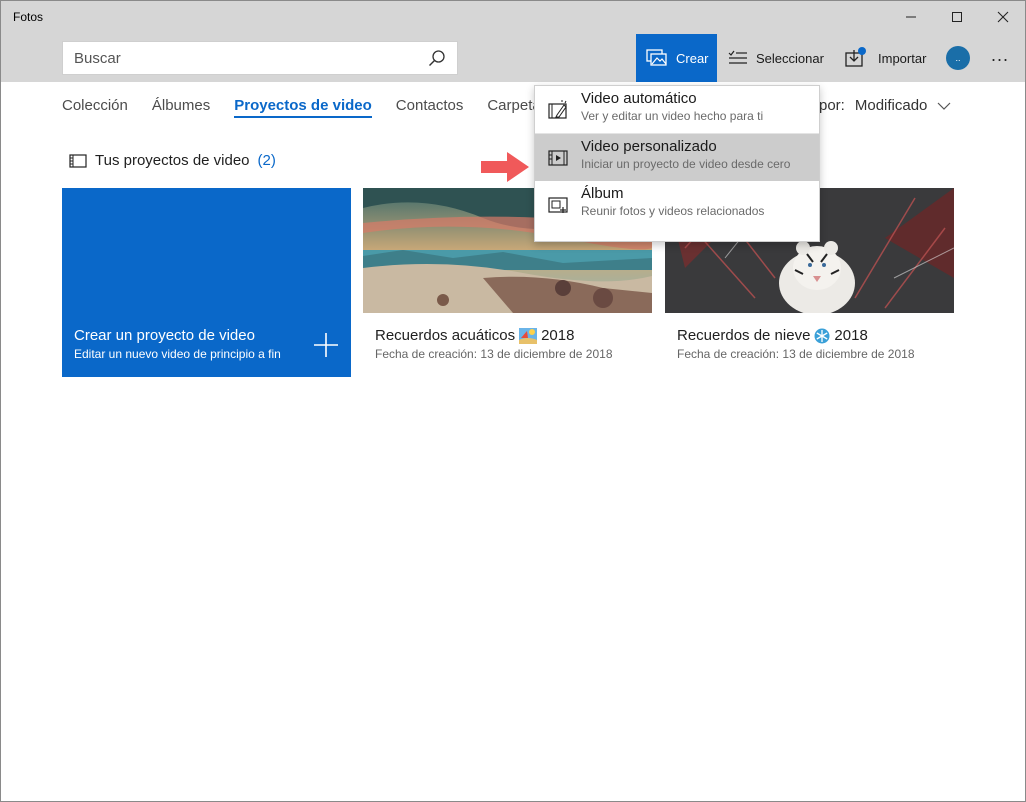 This screenshot has height=802, width=1026. I want to click on create-button: Crear, so click(676, 58).